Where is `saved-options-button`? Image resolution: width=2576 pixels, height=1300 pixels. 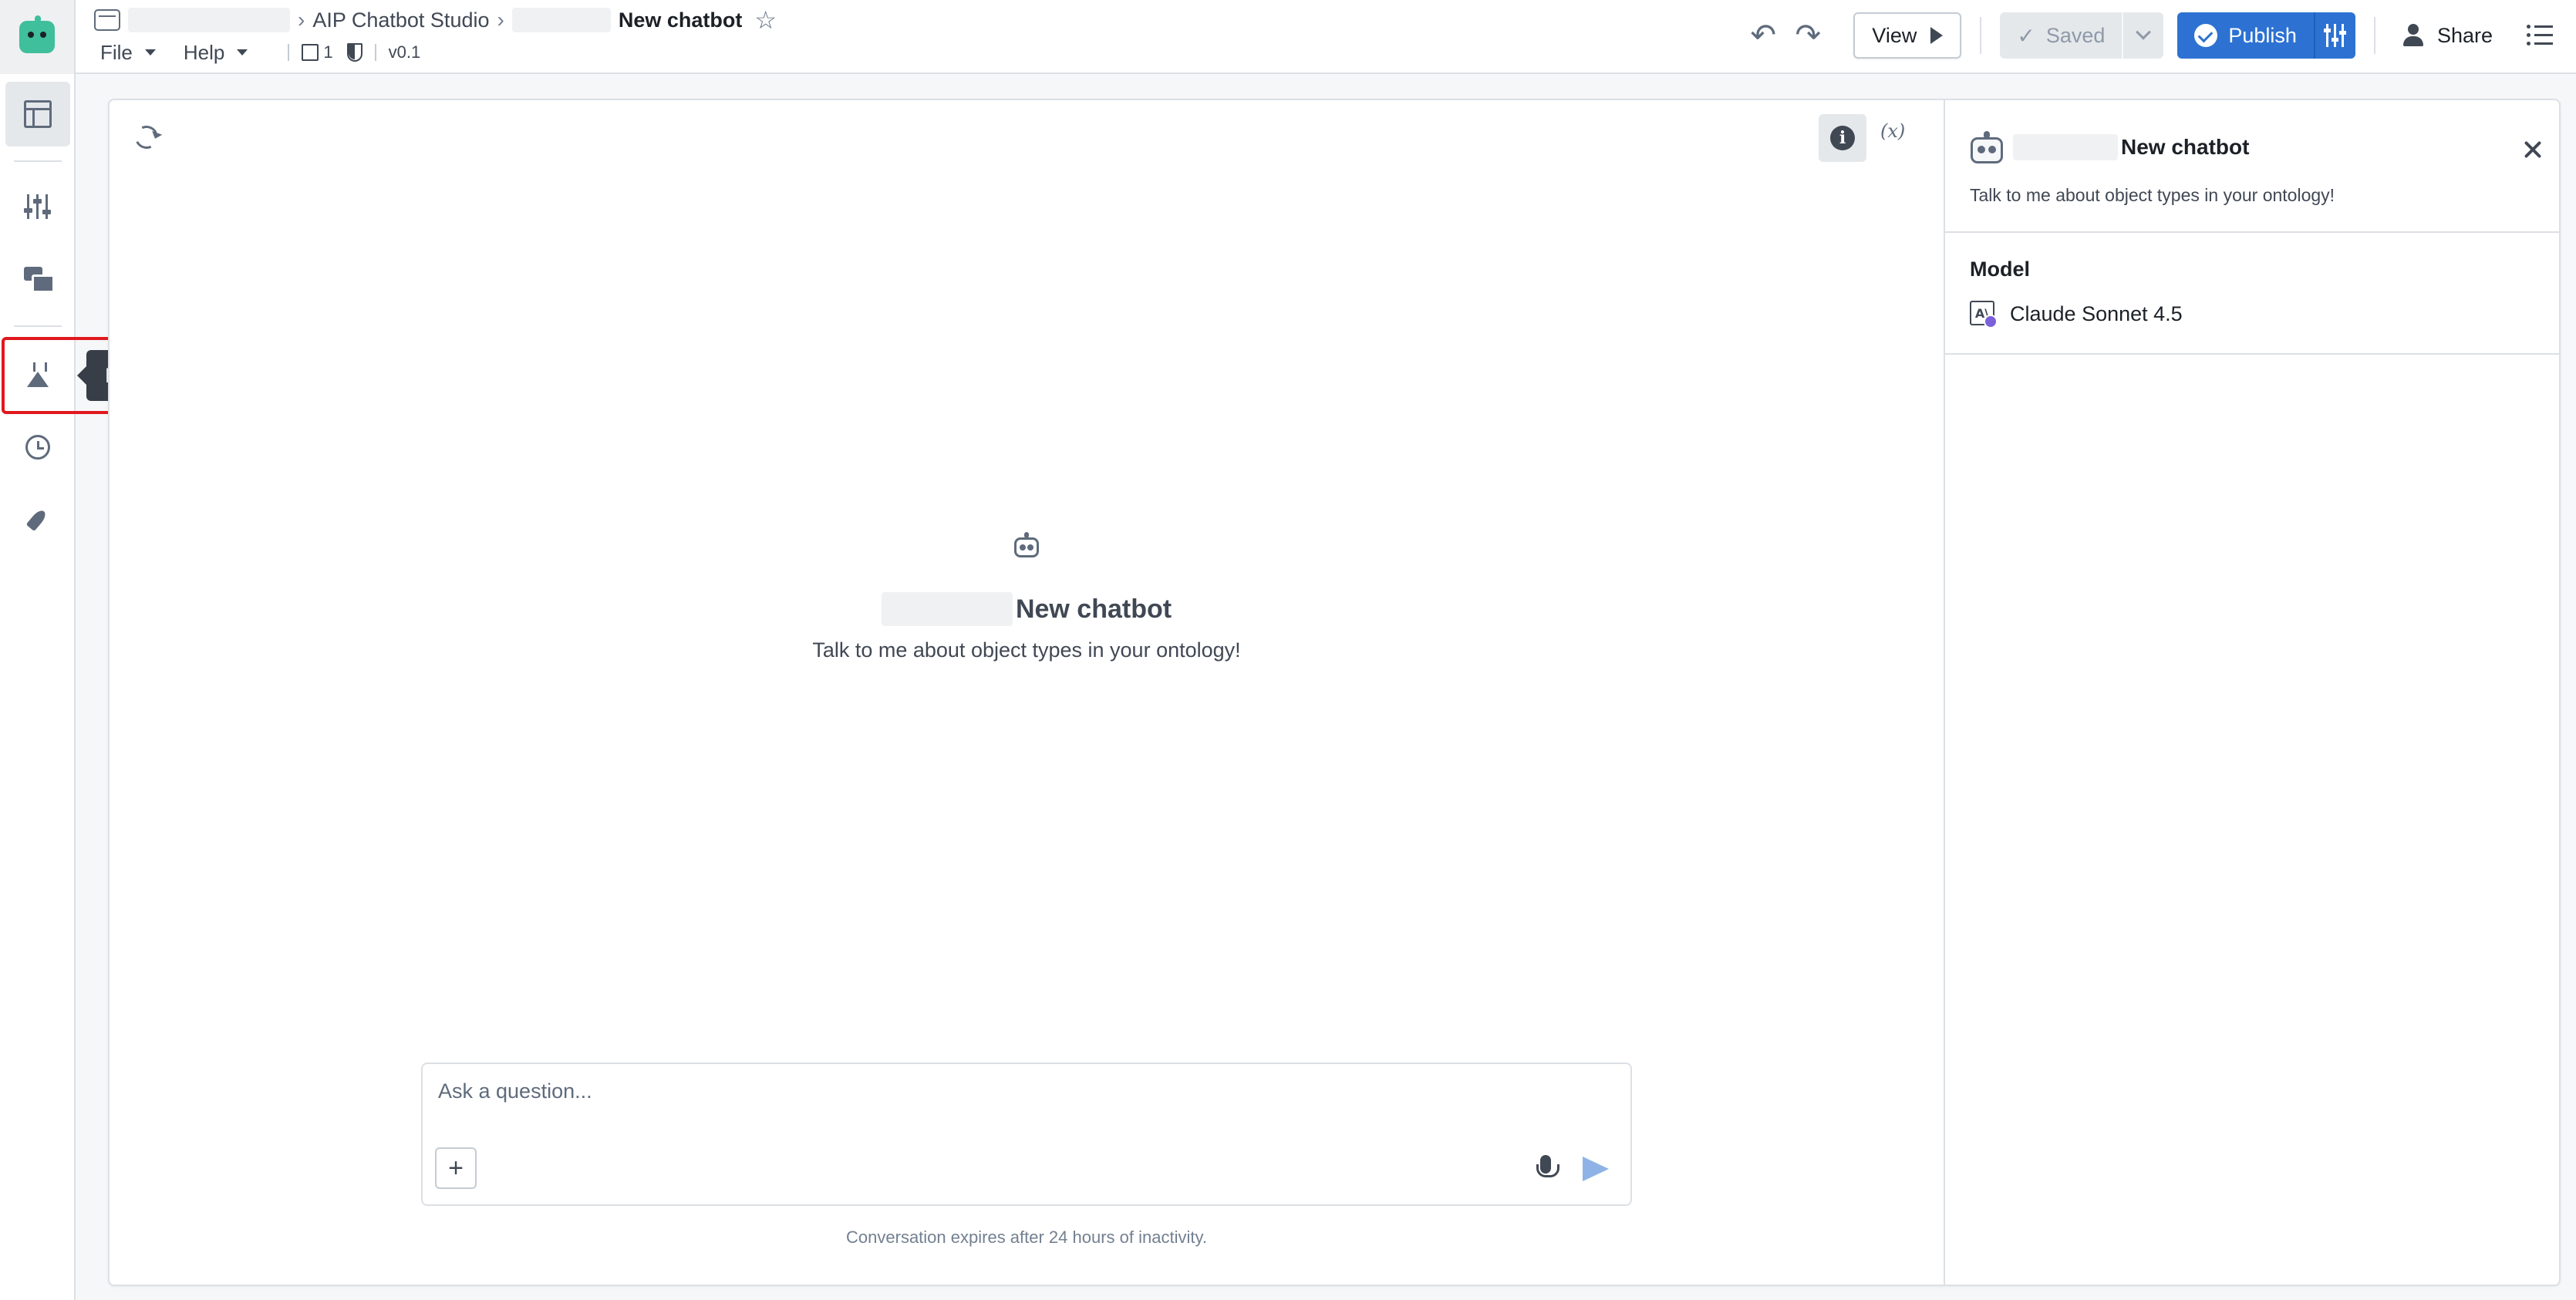
saved-options-button is located at coordinates (2142, 35).